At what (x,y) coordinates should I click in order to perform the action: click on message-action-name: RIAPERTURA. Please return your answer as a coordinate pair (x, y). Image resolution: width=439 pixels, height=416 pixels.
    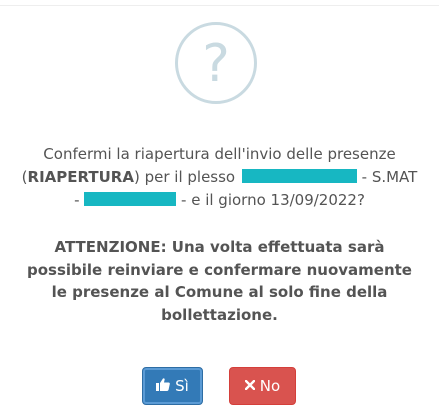
    Looking at the image, I should click on (80, 177).